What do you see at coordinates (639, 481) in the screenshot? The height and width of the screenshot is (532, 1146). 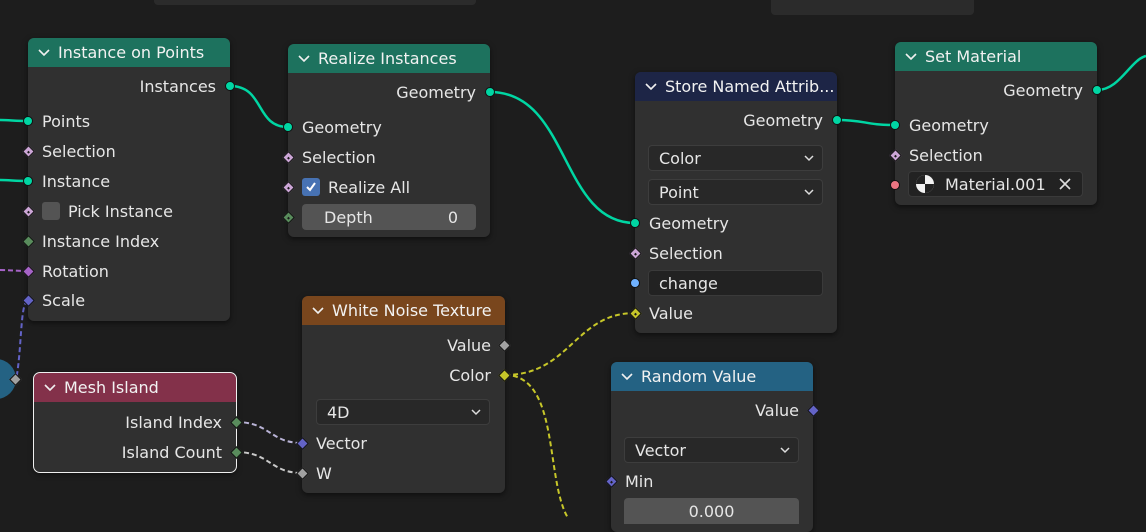 I see `input-label: Min` at bounding box center [639, 481].